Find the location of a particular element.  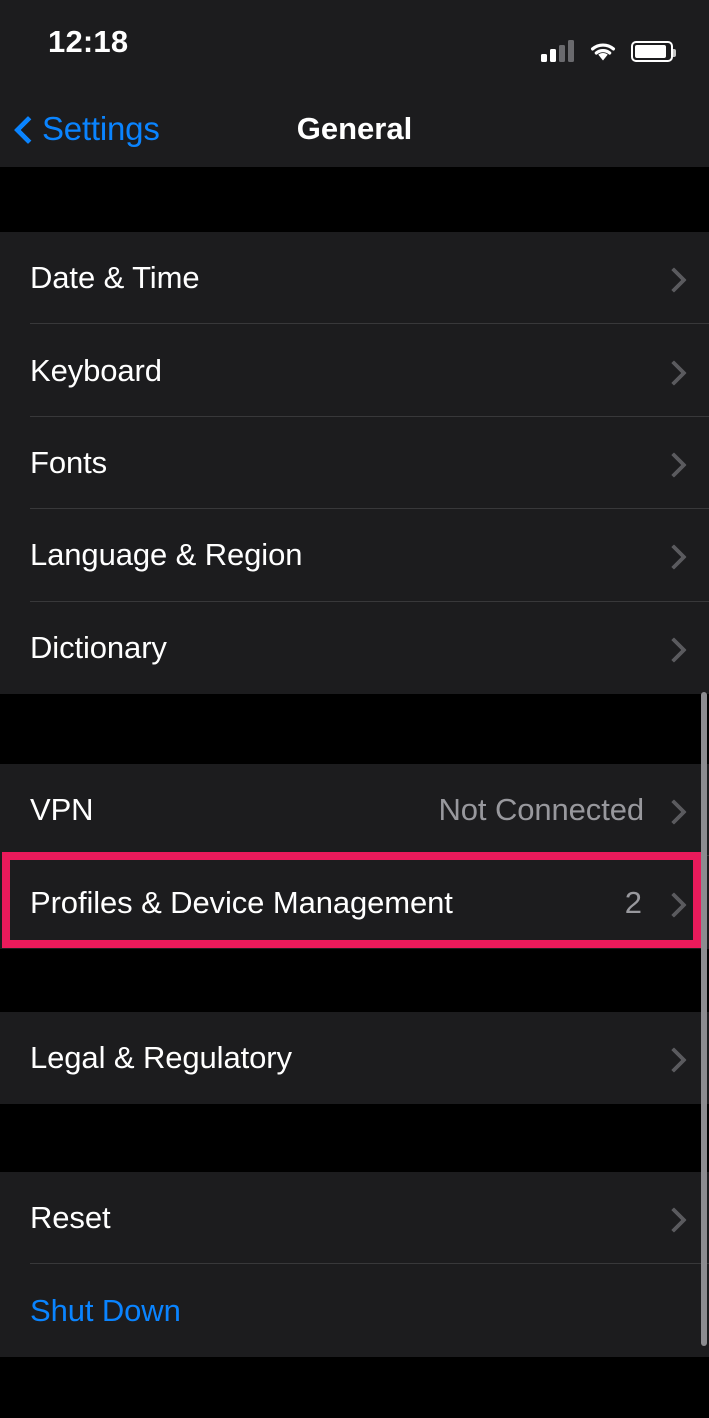

settings-row-label: Dictionary is located at coordinates (98, 647).